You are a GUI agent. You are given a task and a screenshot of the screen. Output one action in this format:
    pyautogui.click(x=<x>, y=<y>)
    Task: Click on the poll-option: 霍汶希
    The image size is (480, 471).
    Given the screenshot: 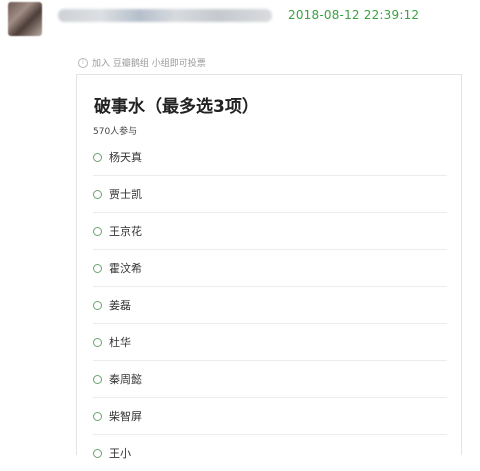 What is the action you would take?
    pyautogui.click(x=270, y=268)
    